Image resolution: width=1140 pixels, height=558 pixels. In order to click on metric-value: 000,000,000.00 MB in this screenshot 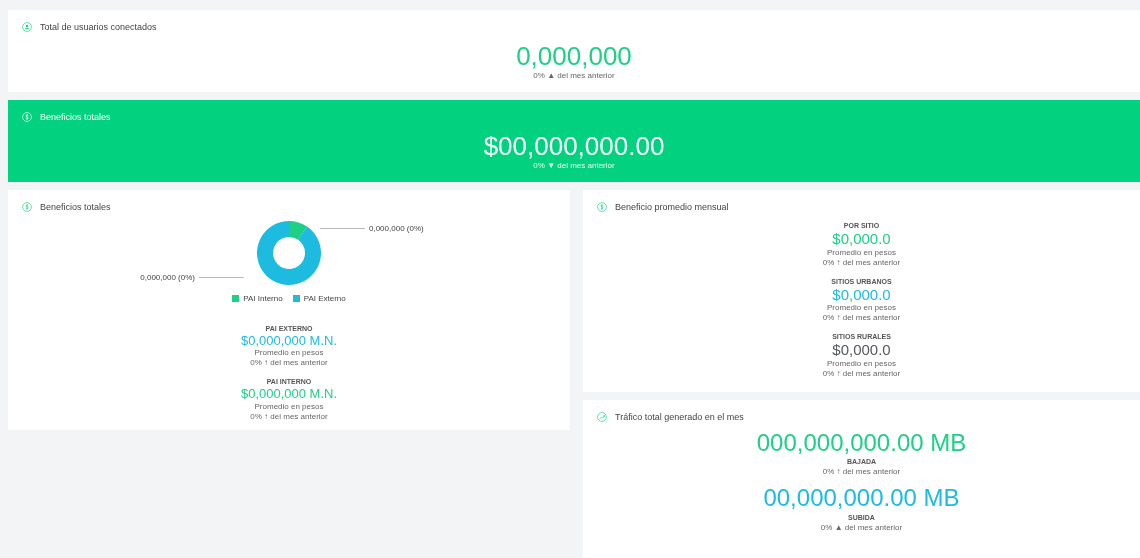, I will do `click(861, 443)`.